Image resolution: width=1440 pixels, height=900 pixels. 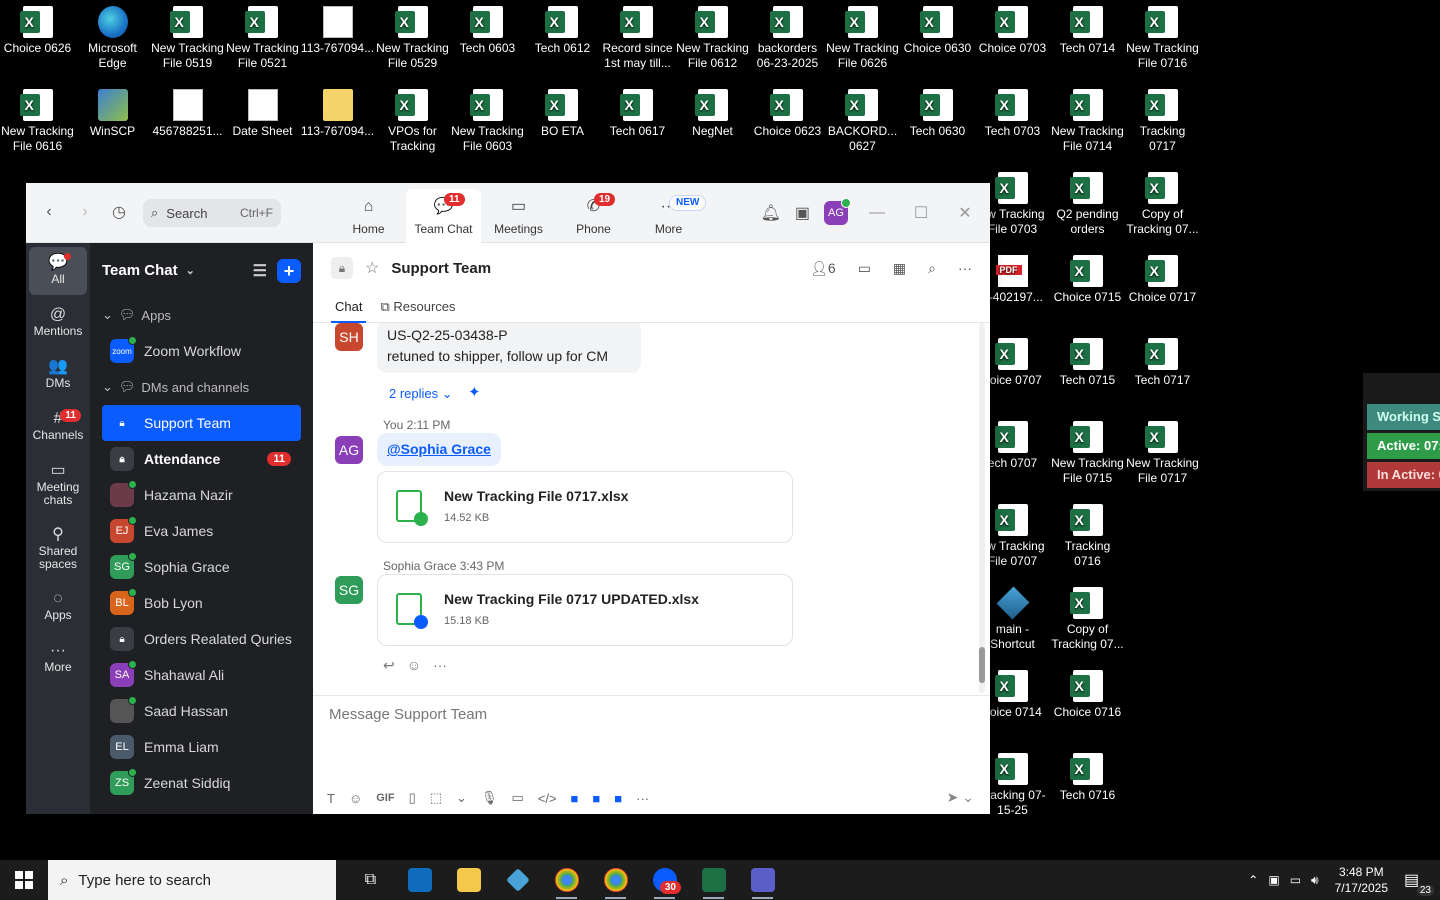 What do you see at coordinates (864, 268) in the screenshot?
I see `video-call-icon: ▭` at bounding box center [864, 268].